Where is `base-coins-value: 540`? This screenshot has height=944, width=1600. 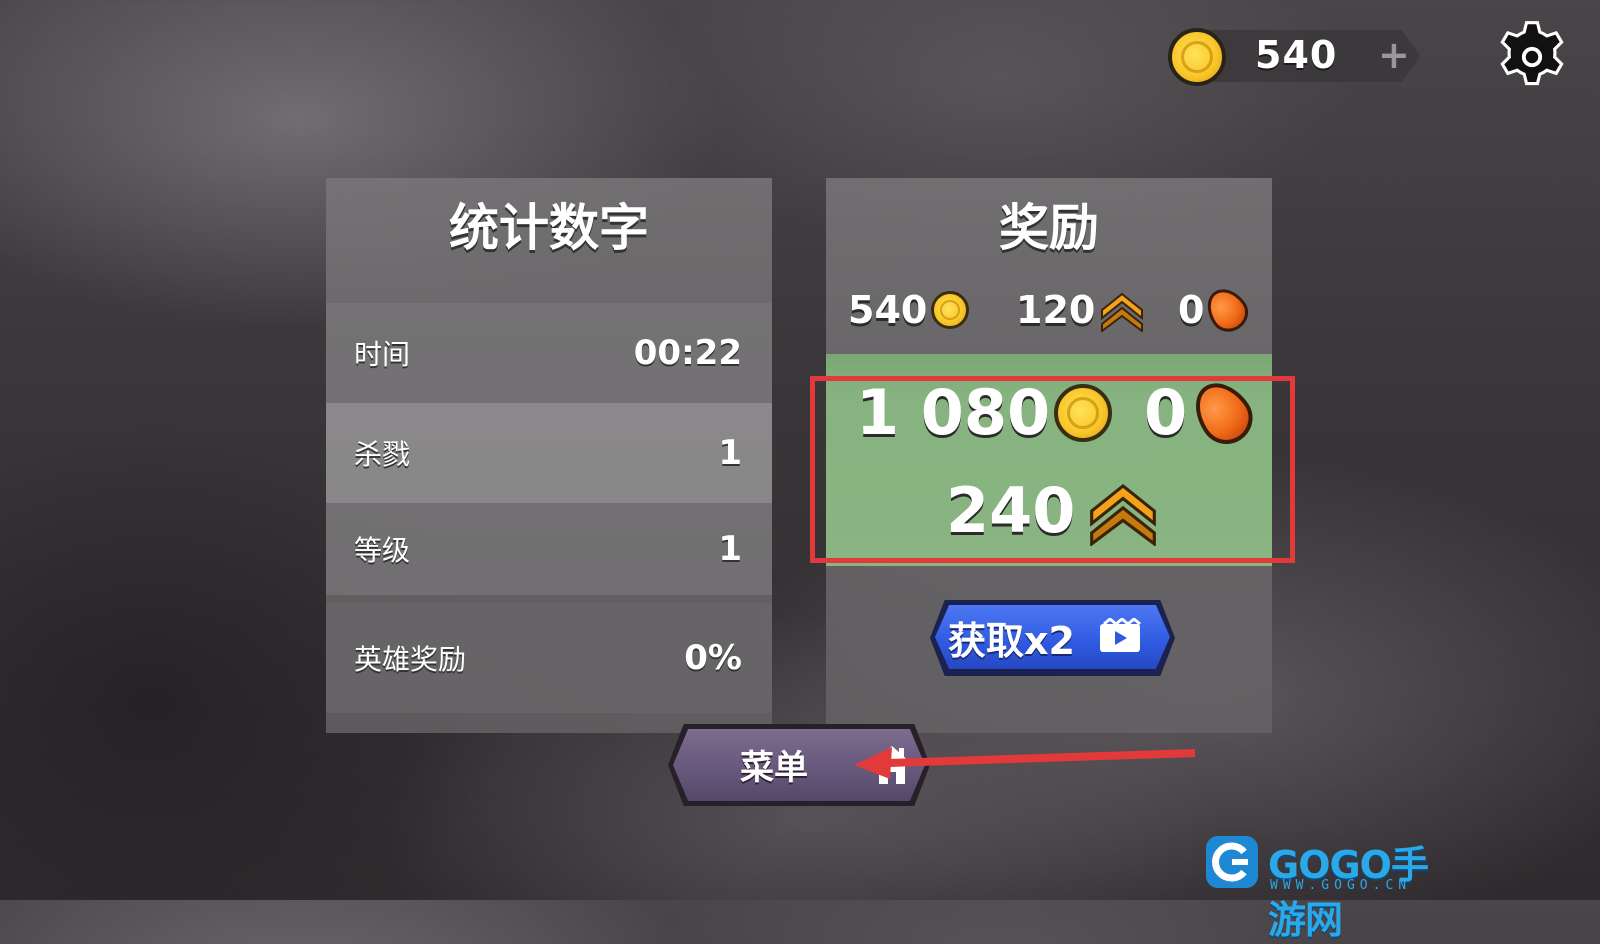 base-coins-value: 540 is located at coordinates (888, 310).